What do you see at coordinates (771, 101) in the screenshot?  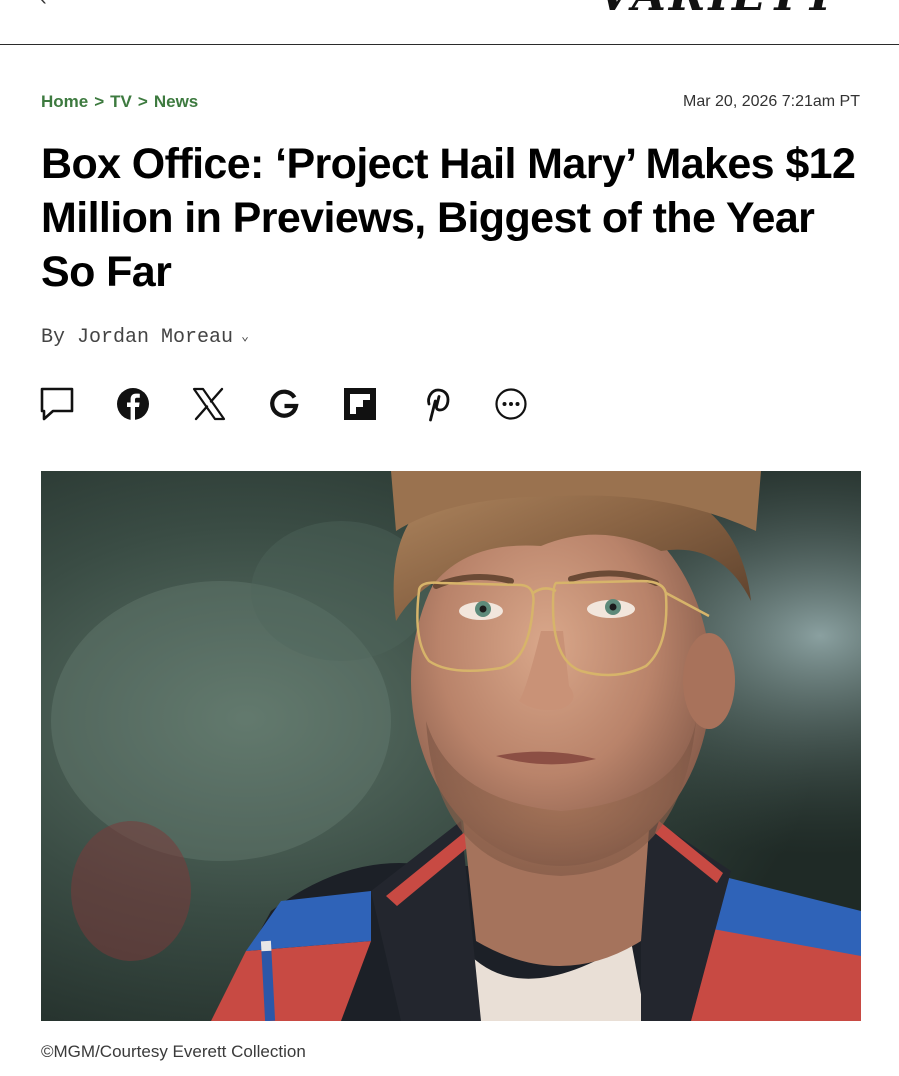 I see `publish-timestamp: Mar 20, 2026 7:21am PT` at bounding box center [771, 101].